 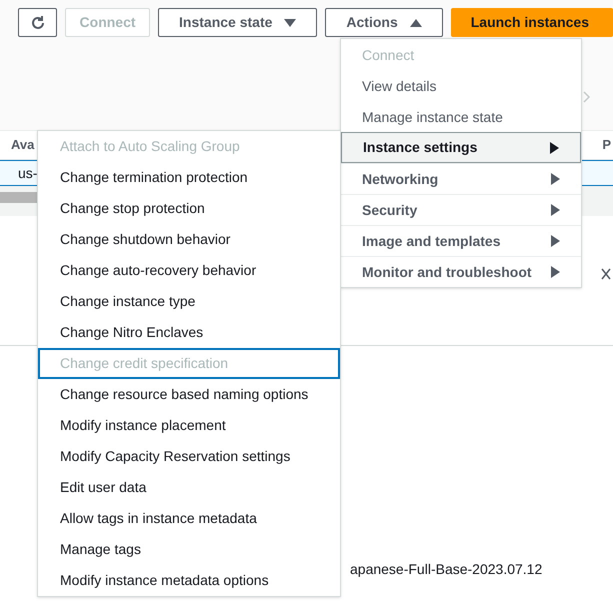 I want to click on column-header: P, so click(x=606, y=145).